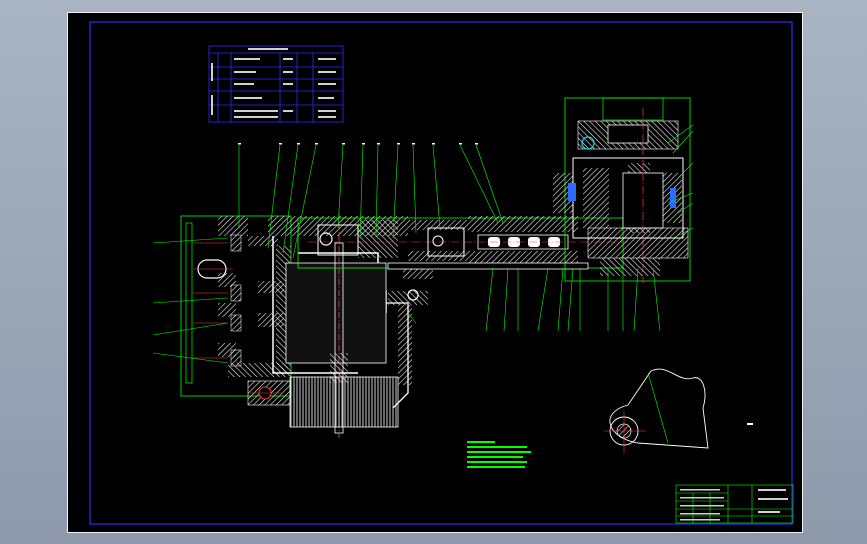  I want to click on detail-view, so click(678, 410).